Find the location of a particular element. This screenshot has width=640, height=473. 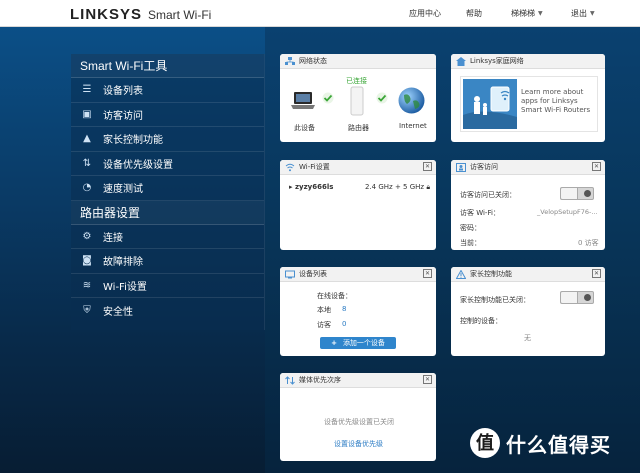

sidebar-item-device-list: ☰ 设备列表 is located at coordinates (167, 90).